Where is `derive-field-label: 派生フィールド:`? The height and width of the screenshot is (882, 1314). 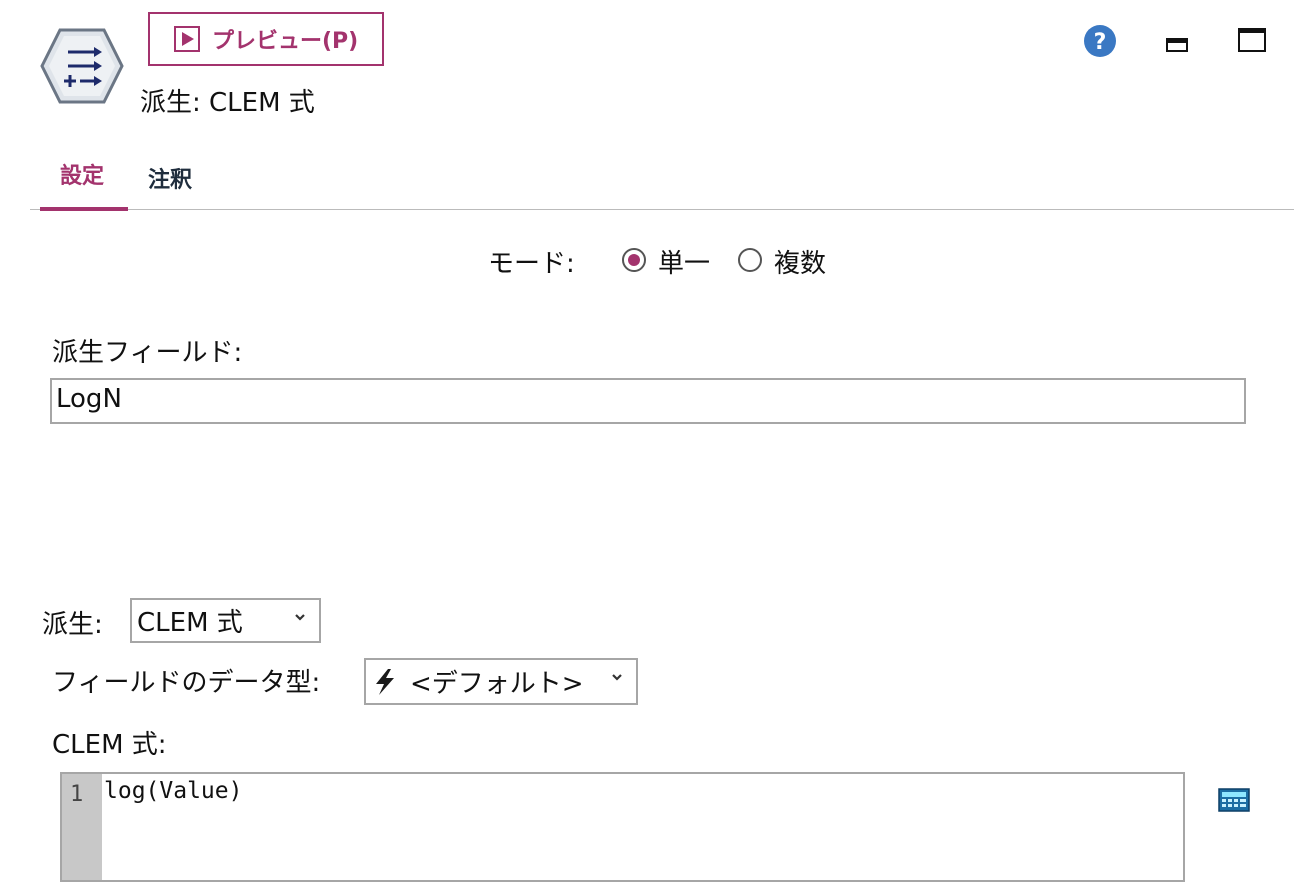
derive-field-label: 派生フィールド: is located at coordinates (147, 353).